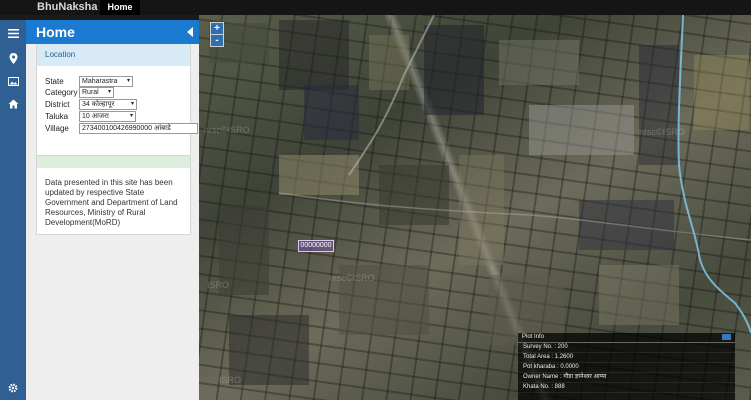 The image size is (751, 400). I want to click on plot-label: 00000000, so click(316, 245).